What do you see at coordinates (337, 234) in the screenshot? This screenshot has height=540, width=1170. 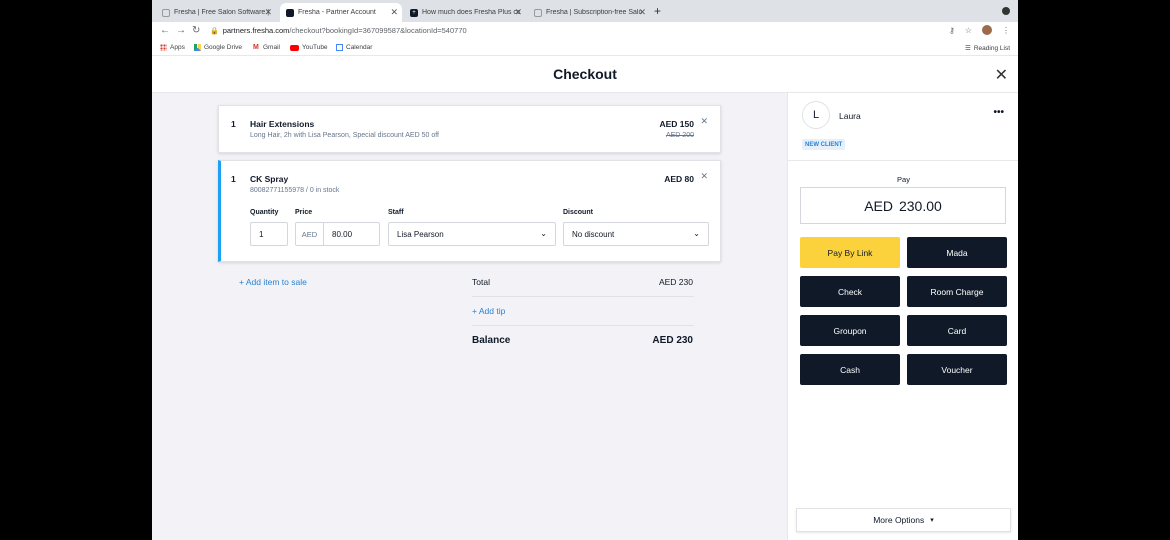 I see `price-input: AED 80.00` at bounding box center [337, 234].